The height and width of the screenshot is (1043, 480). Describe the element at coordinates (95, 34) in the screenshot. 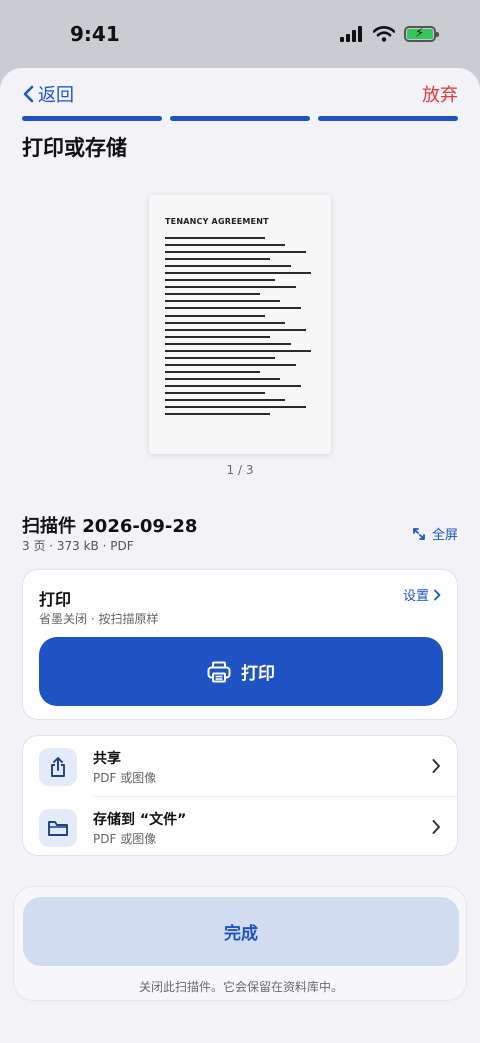

I see `status-time: 9:41` at that location.